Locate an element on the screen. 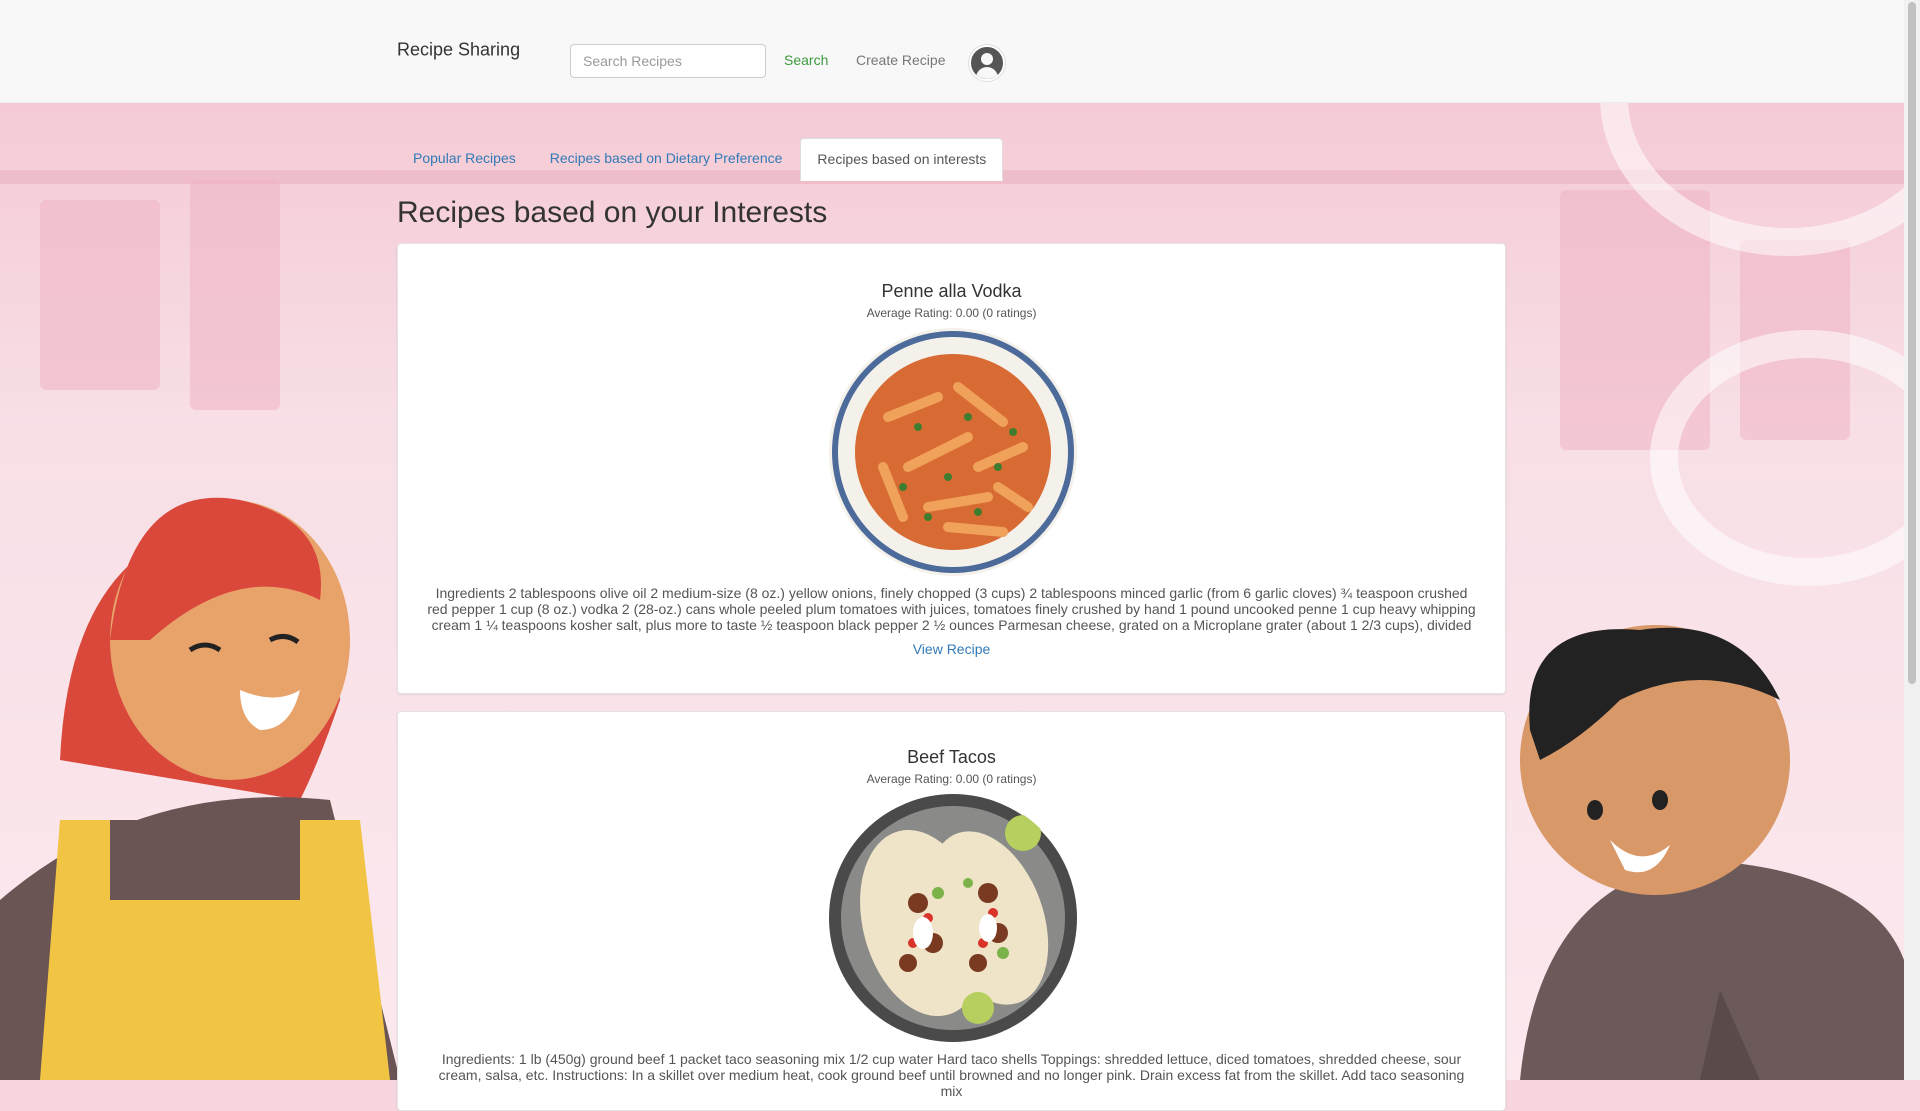  page-scrollbar is located at coordinates (1912, 540).